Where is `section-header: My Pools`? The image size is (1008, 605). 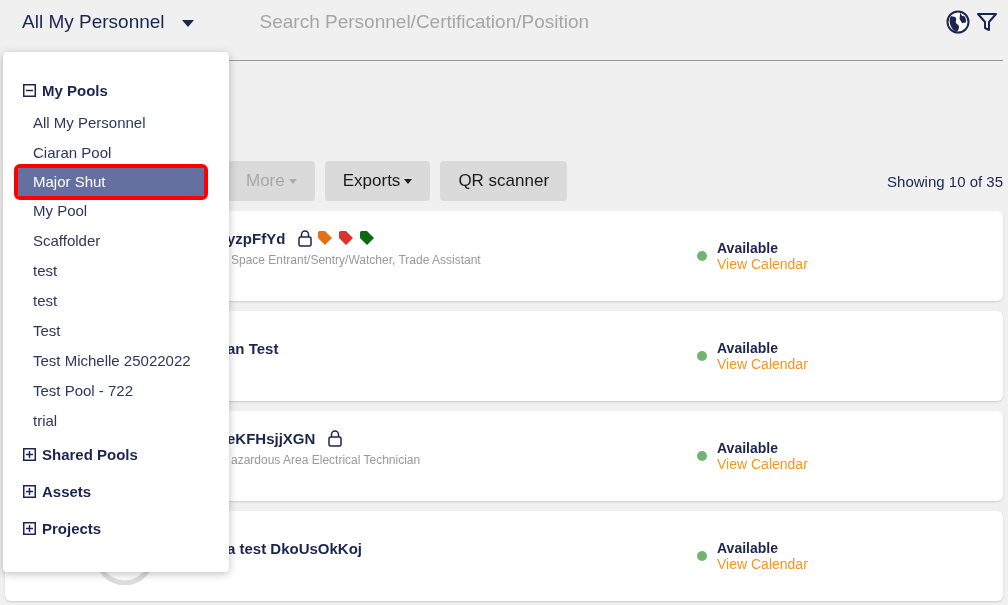 section-header: My Pools is located at coordinates (116, 90).